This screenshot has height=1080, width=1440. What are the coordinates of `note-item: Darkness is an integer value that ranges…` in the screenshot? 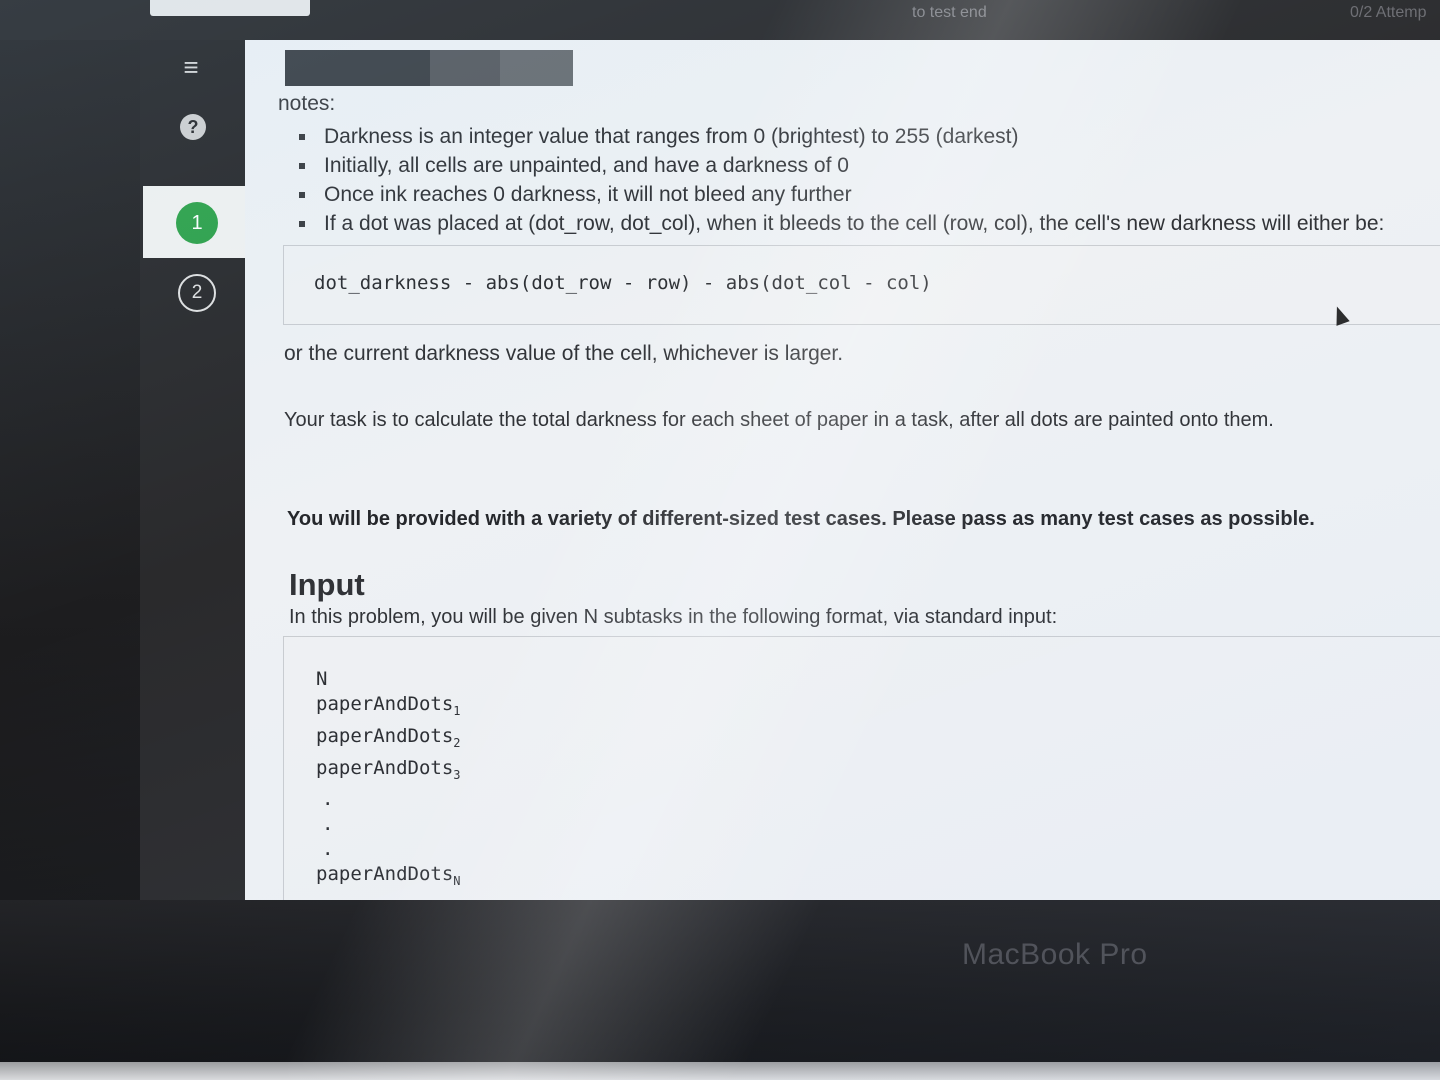 It's located at (867, 136).